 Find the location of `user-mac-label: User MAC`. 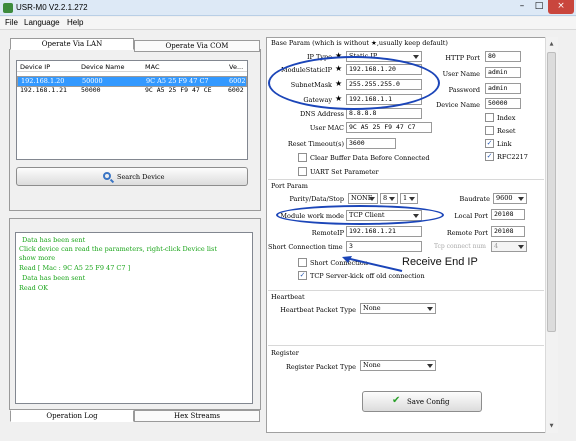

user-mac-label: User MAC is located at coordinates (326, 128).